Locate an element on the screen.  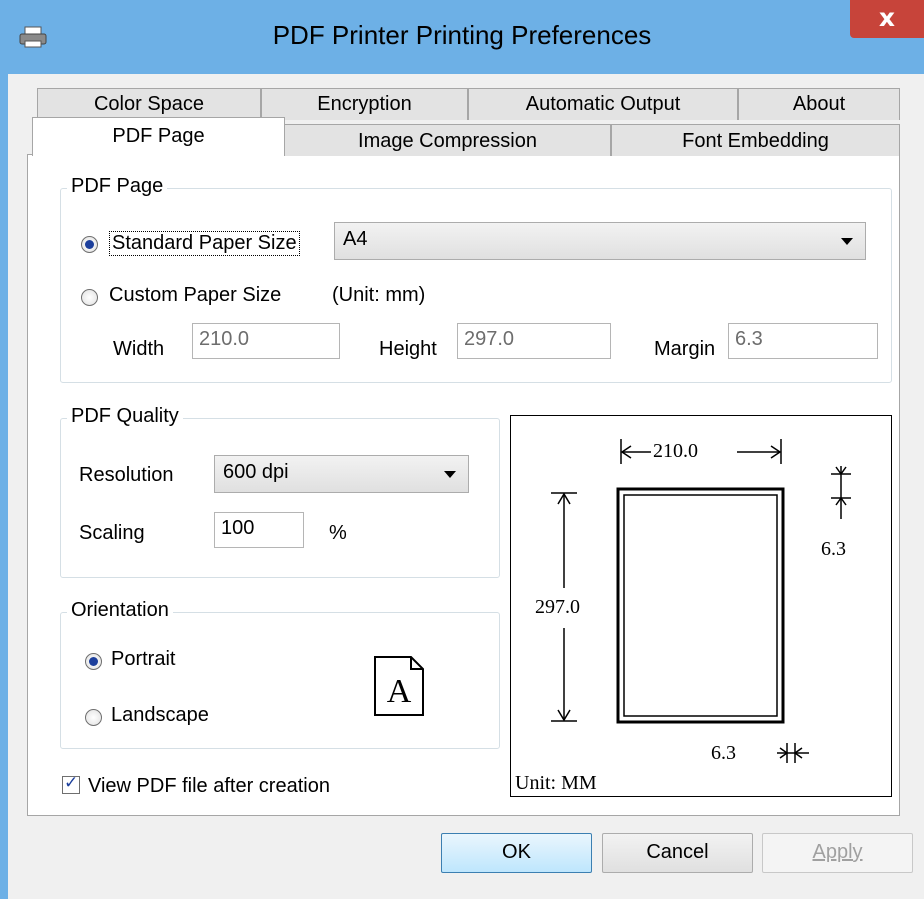
checkmark-icon: ✓ is located at coordinates (71, 783).